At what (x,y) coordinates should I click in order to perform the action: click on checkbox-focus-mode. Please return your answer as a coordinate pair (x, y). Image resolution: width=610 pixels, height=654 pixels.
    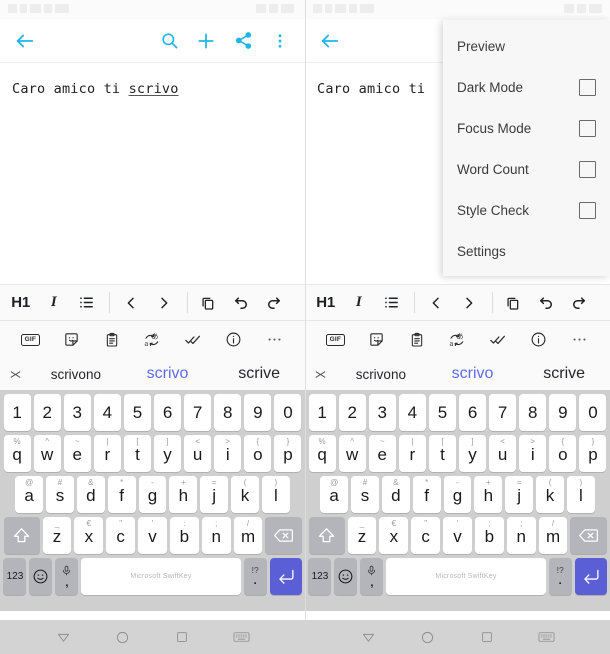
    Looking at the image, I should click on (587, 128).